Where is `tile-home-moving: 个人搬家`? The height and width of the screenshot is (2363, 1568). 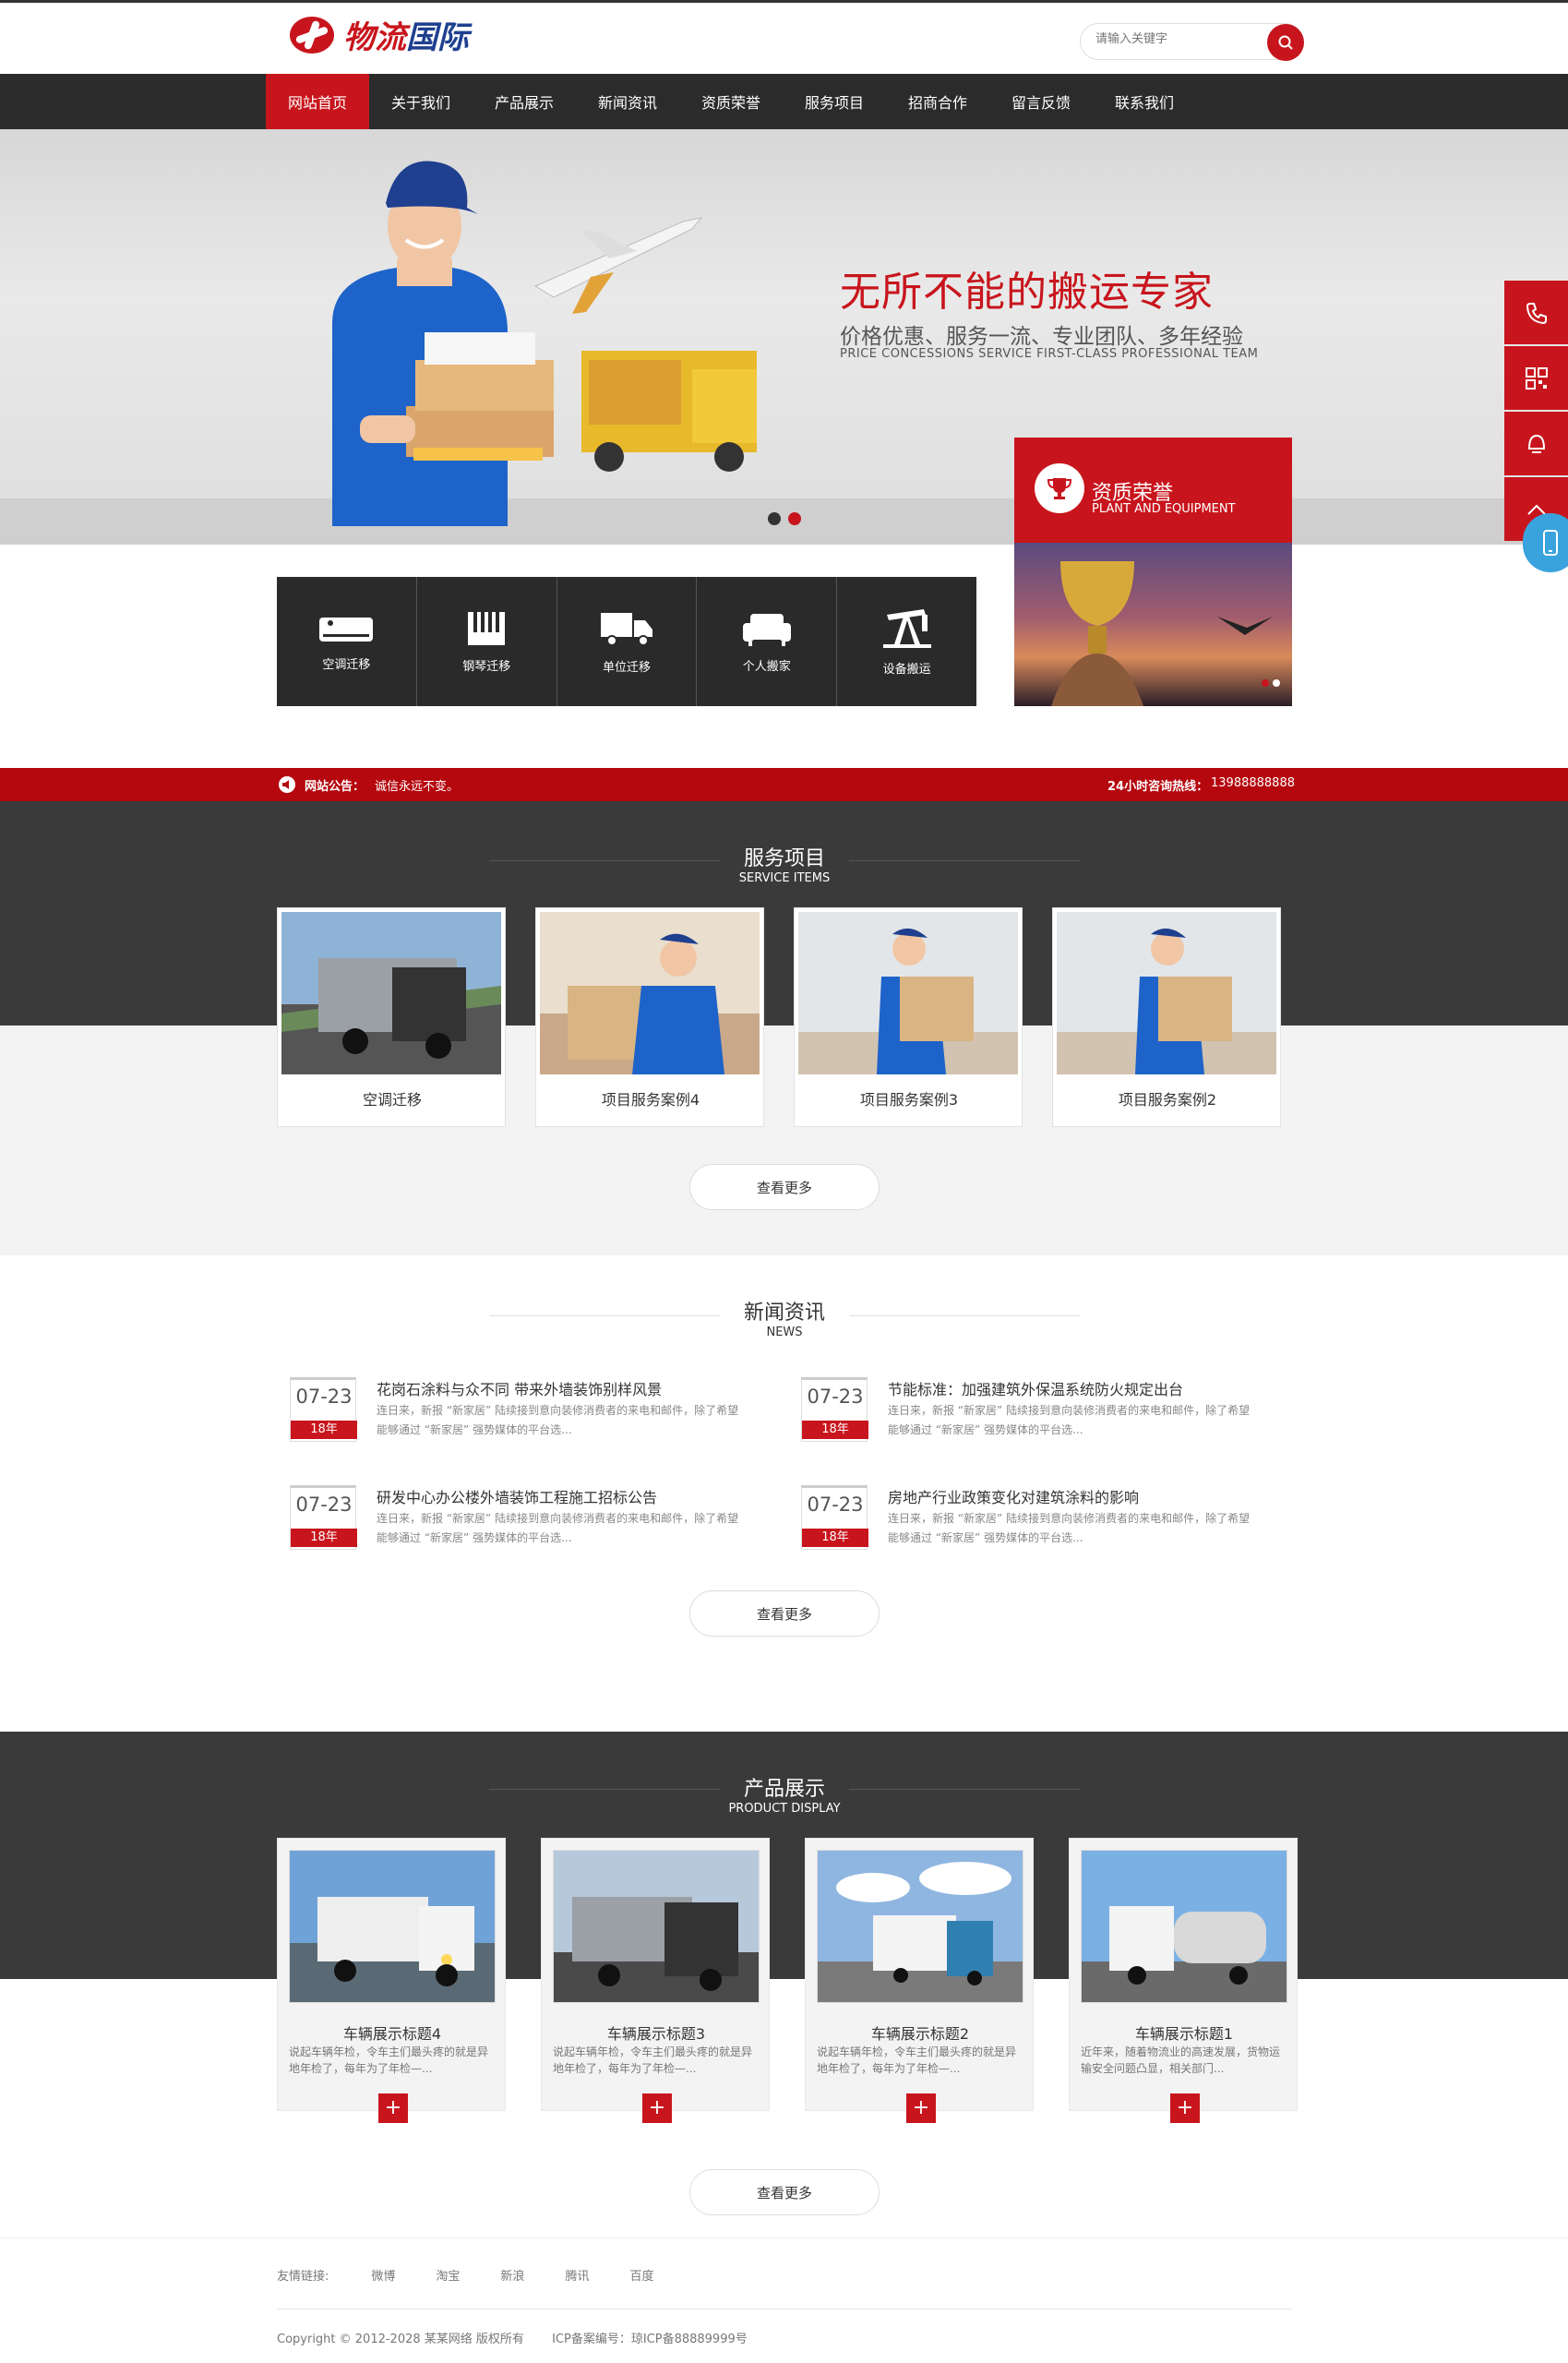 tile-home-moving: 个人搬家 is located at coordinates (768, 641).